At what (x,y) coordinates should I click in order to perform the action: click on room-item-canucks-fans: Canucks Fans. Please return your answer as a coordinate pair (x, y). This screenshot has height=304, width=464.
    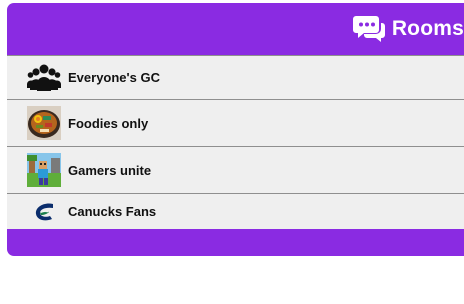
    Looking at the image, I should click on (235, 211).